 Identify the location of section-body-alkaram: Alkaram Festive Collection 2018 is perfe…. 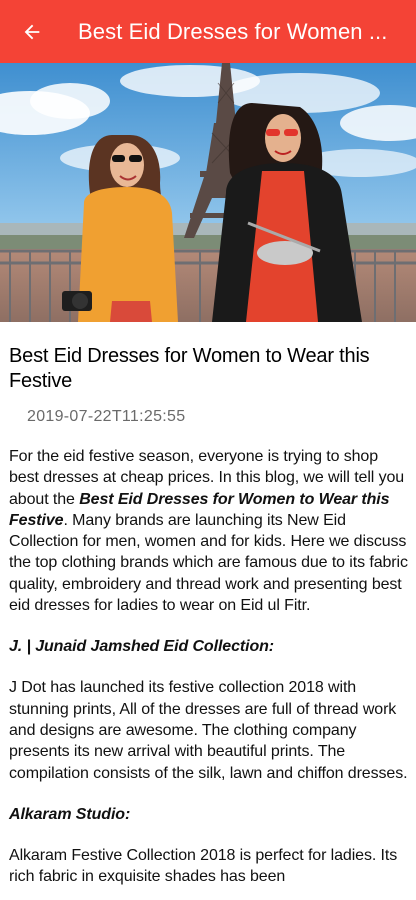
(203, 866).